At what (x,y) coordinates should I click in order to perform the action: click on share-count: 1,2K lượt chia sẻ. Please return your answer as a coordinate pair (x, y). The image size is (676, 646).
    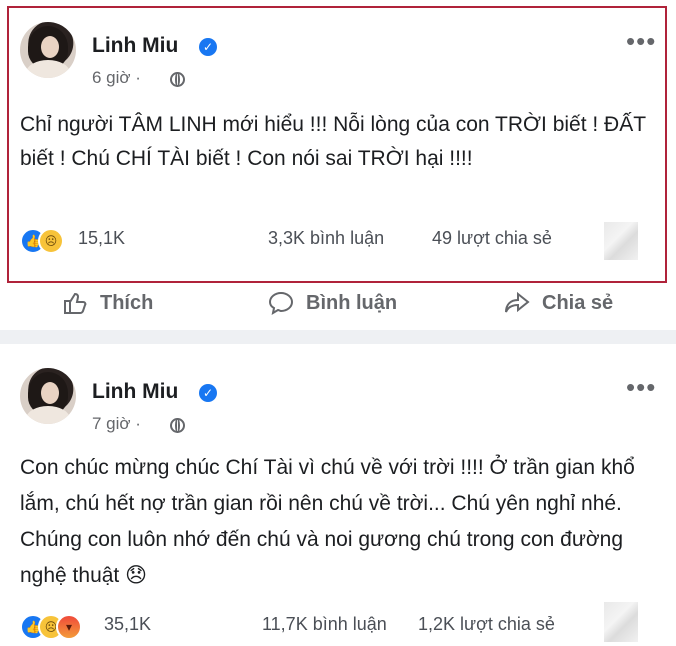
    Looking at the image, I should click on (486, 624).